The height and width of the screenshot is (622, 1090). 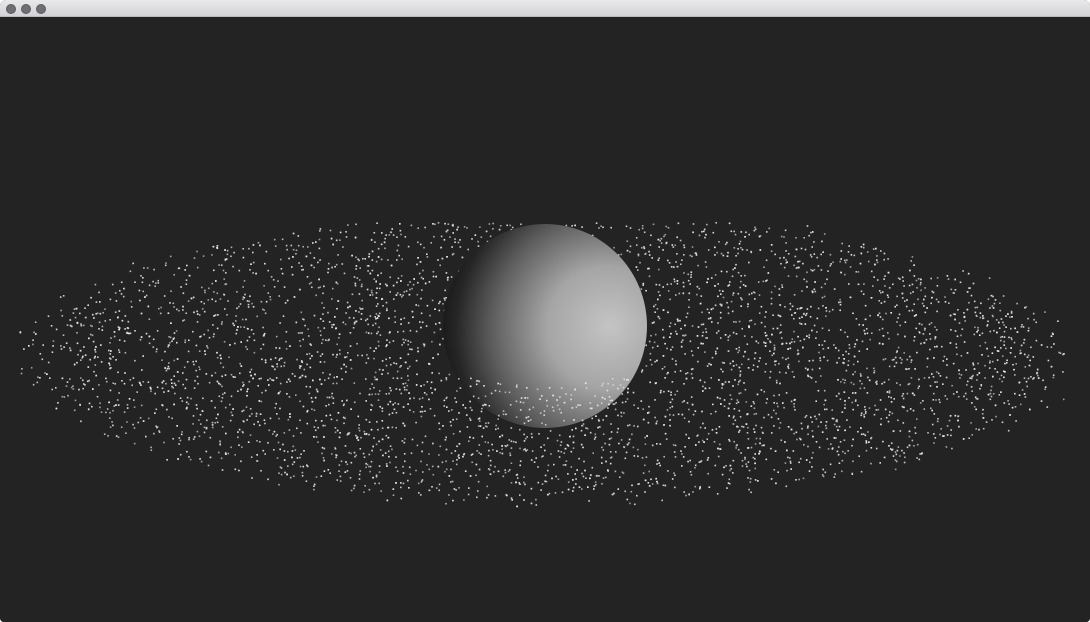 What do you see at coordinates (26, 9) in the screenshot?
I see `minimize-button` at bounding box center [26, 9].